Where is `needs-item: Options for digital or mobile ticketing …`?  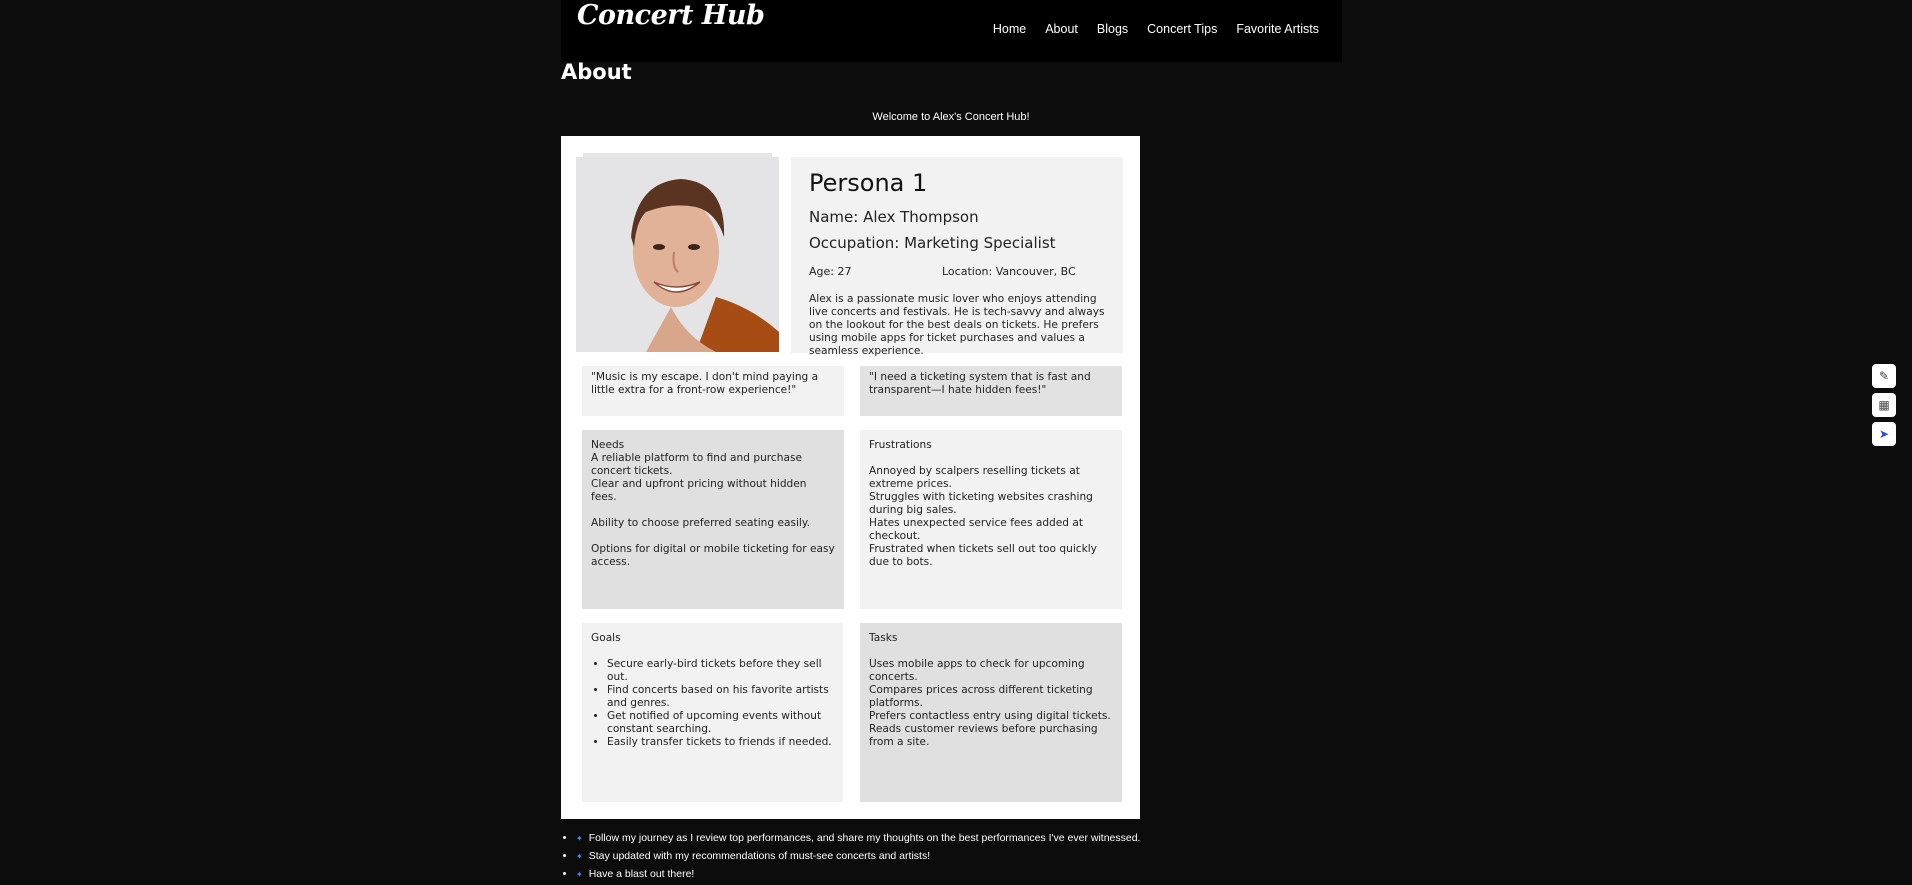 needs-item: Options for digital or mobile ticketing … is located at coordinates (713, 555).